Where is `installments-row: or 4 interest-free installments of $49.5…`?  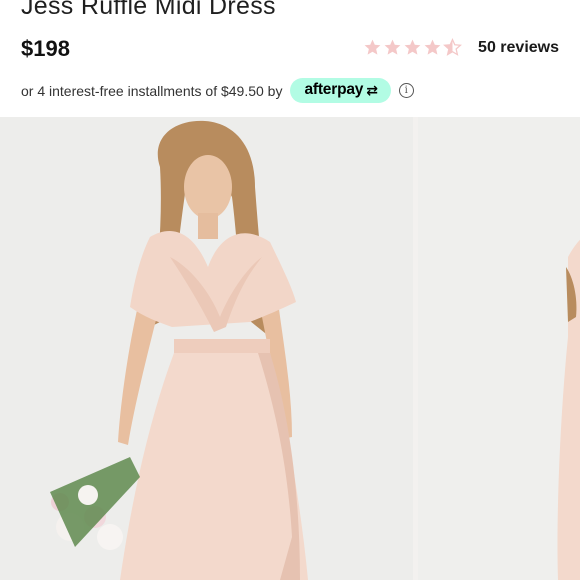 installments-row: or 4 interest-free installments of $49.5… is located at coordinates (217, 90).